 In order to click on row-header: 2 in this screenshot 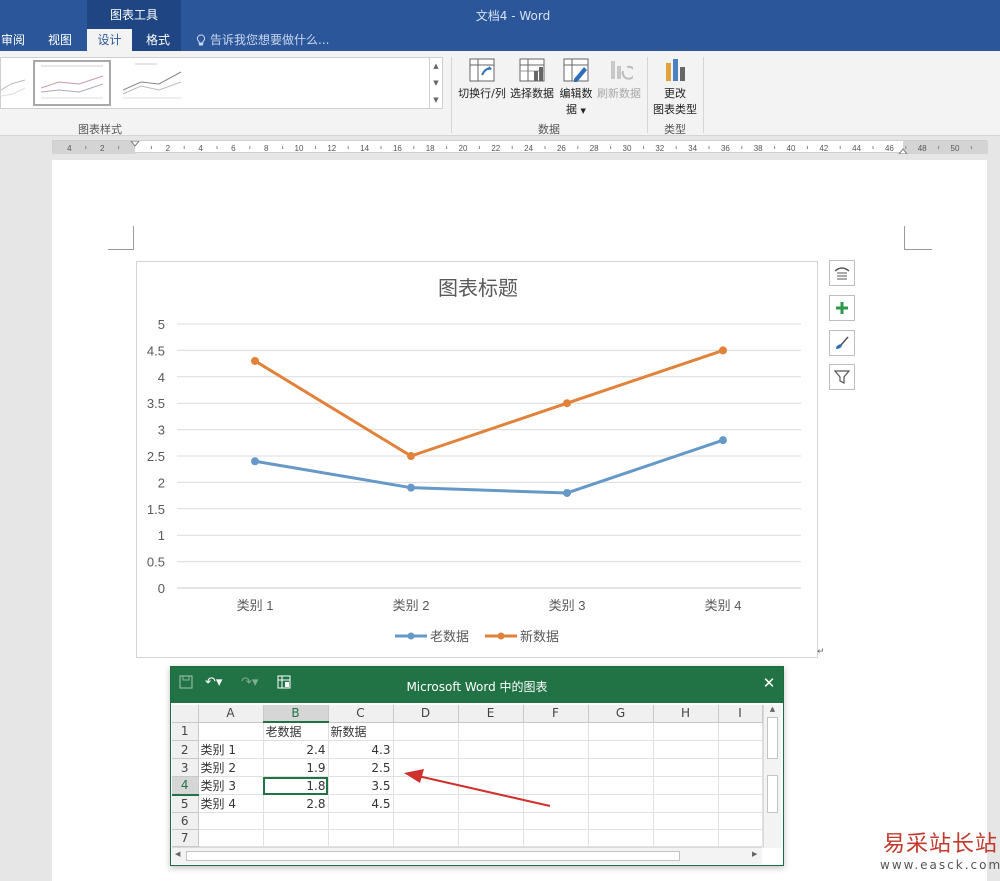, I will do `click(185, 749)`.